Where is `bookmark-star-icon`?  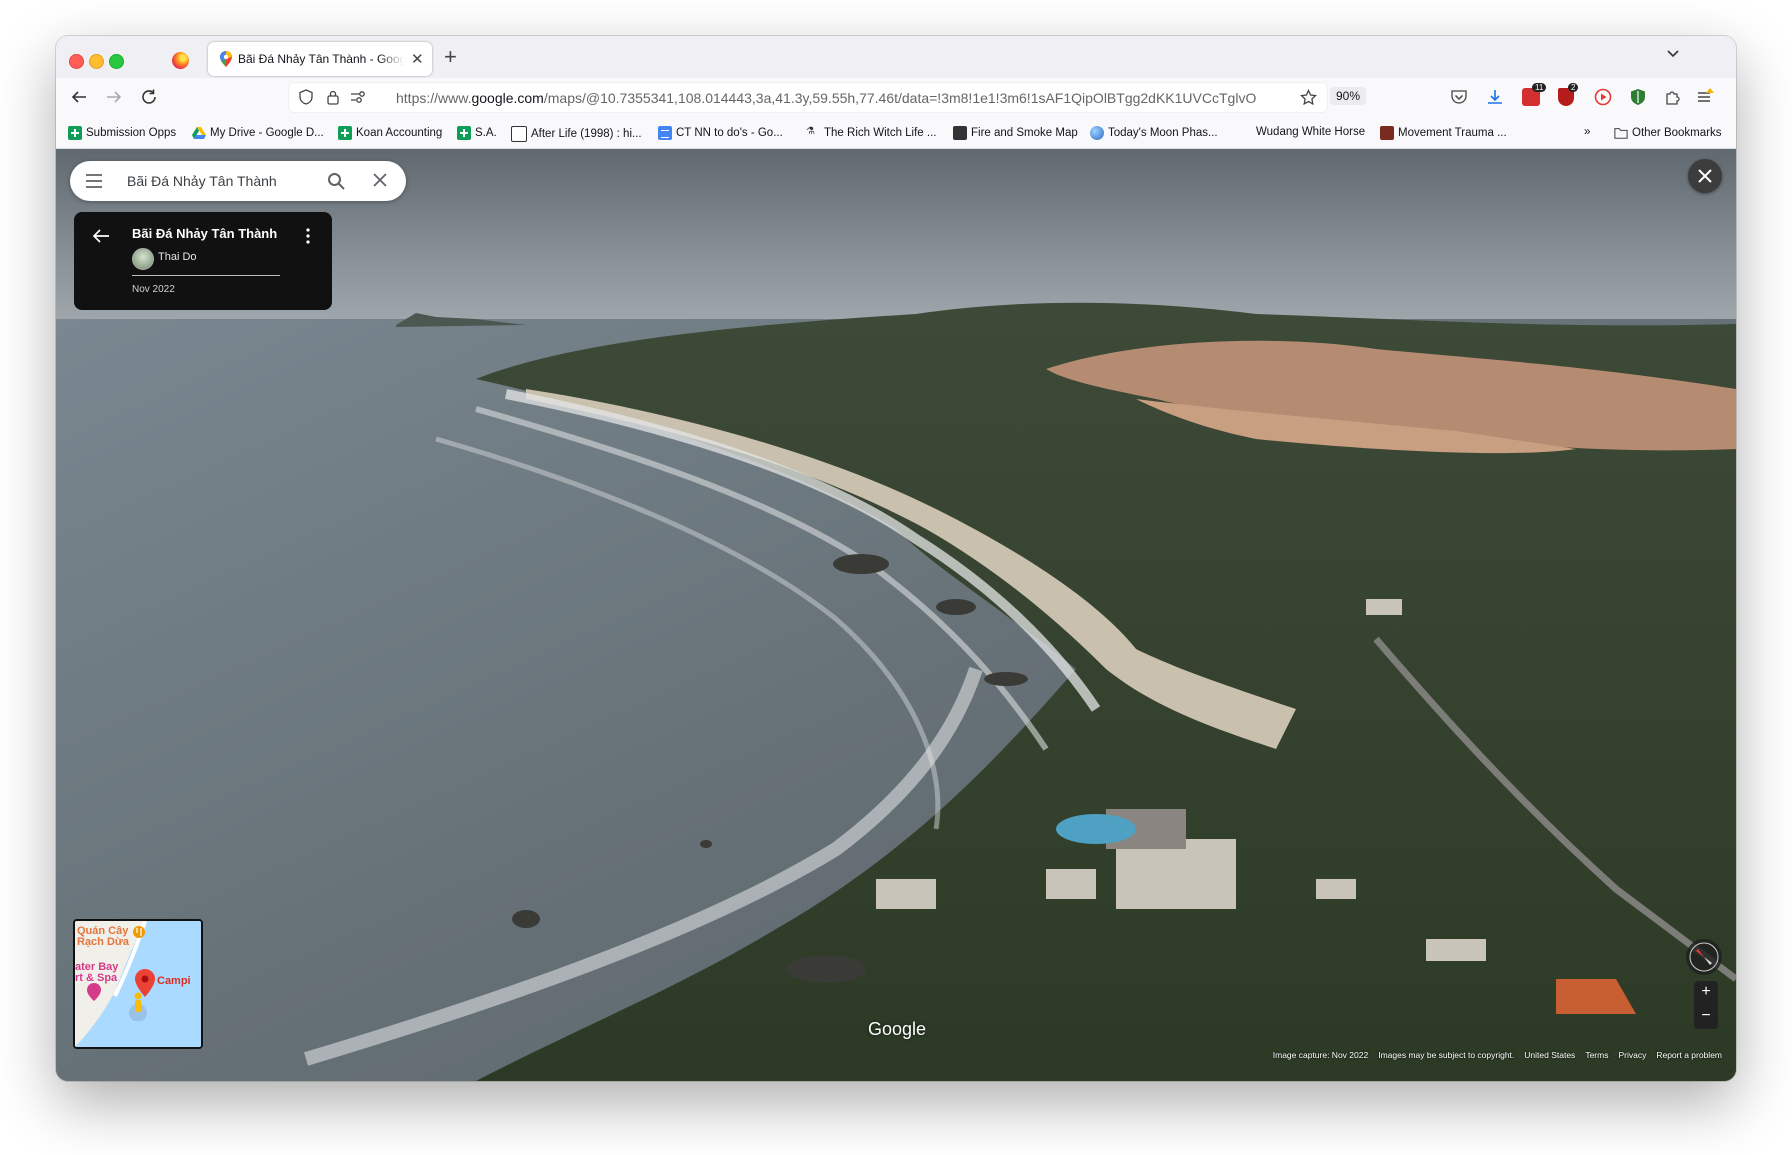
bookmark-star-icon is located at coordinates (1308, 97).